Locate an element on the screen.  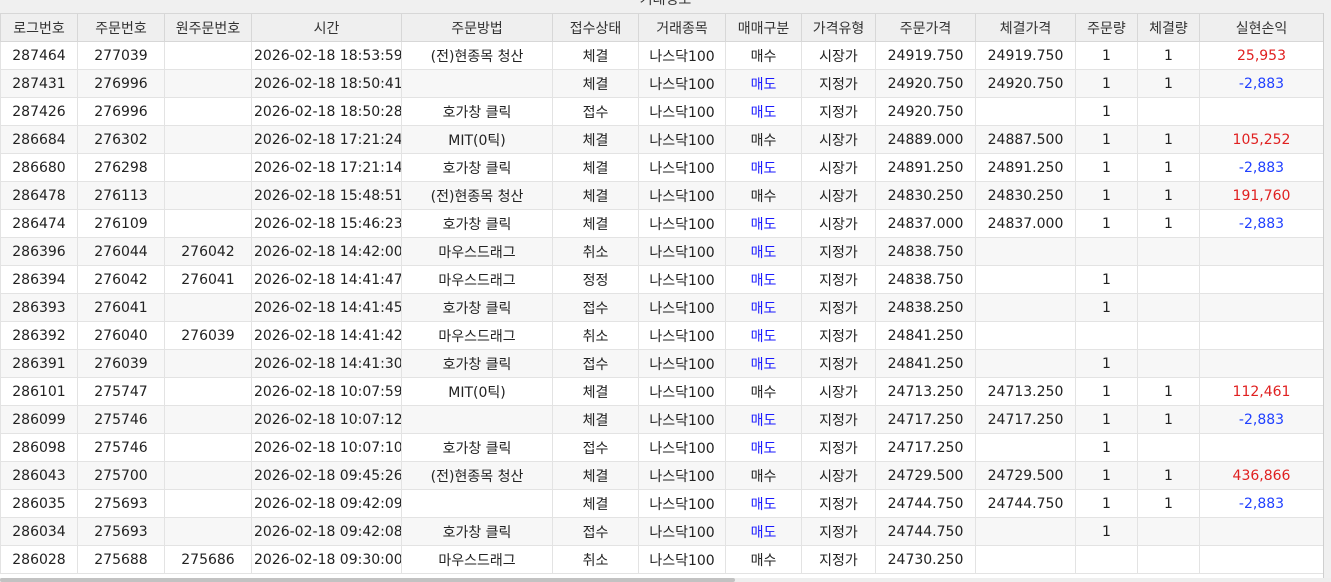
log-number-cell: 286043 is located at coordinates (39, 475).